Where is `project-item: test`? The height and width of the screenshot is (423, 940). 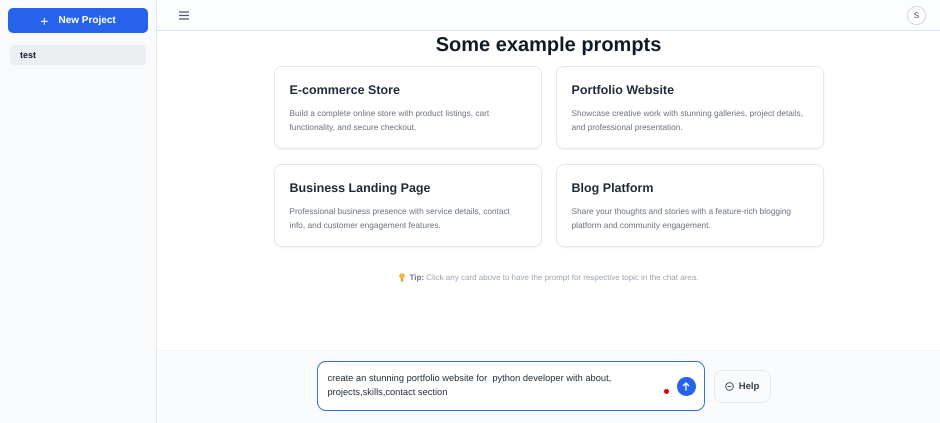
project-item: test is located at coordinates (78, 55).